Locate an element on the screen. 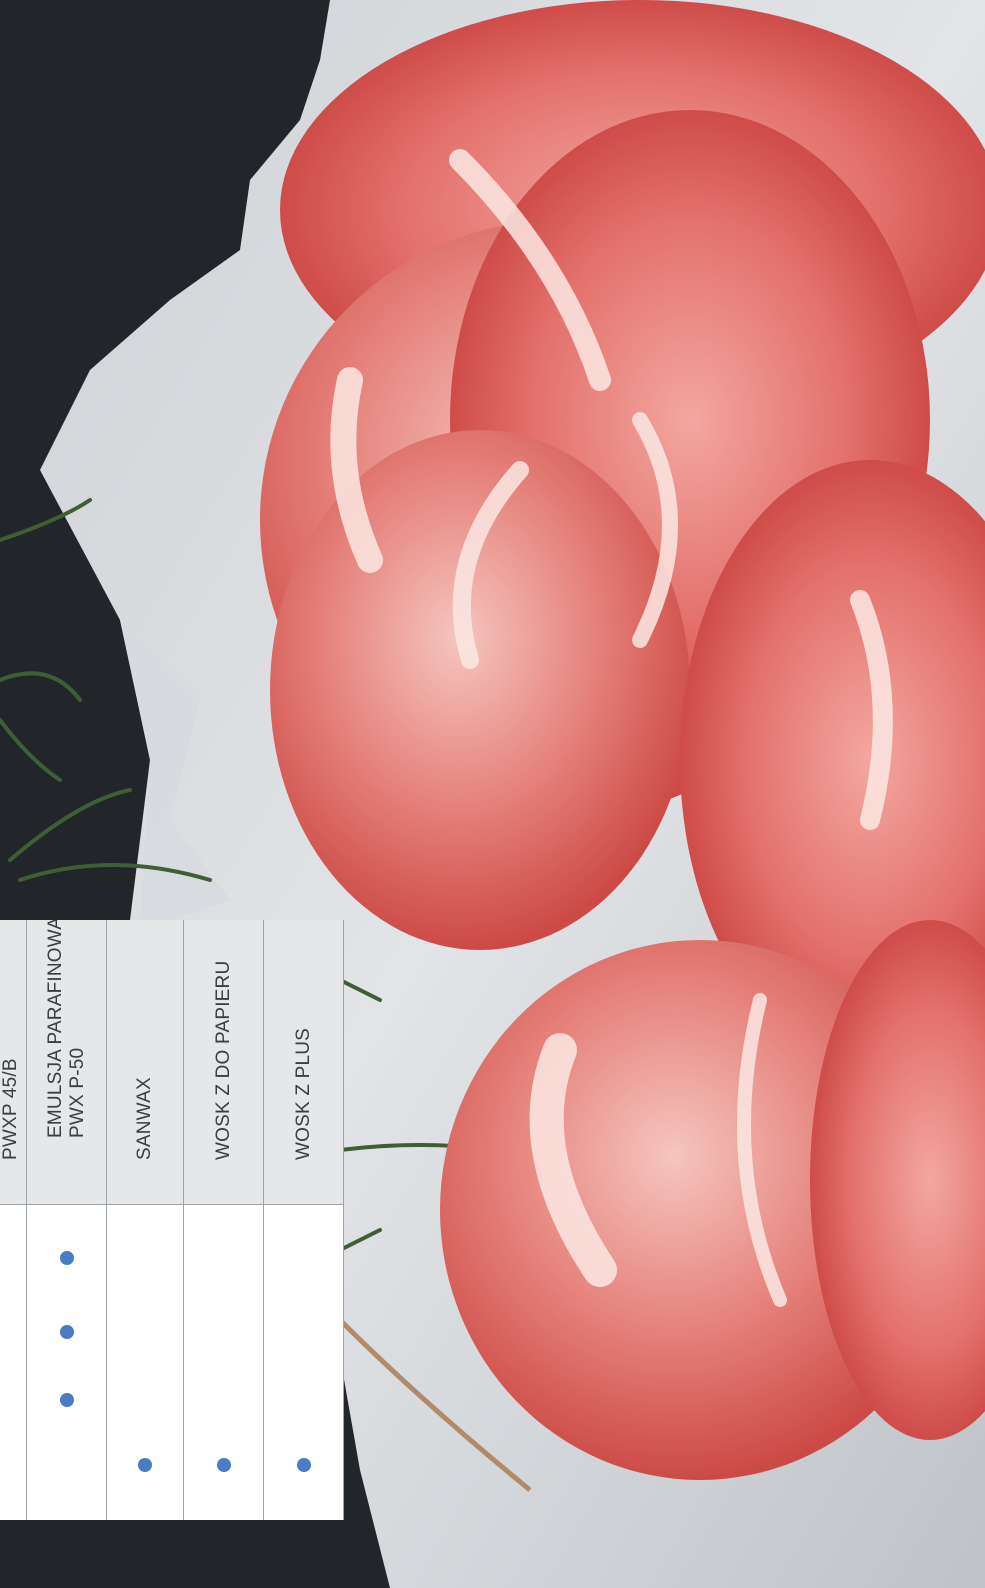  table-column: WOSK Z DO PAPIERU is located at coordinates (224, 1220).